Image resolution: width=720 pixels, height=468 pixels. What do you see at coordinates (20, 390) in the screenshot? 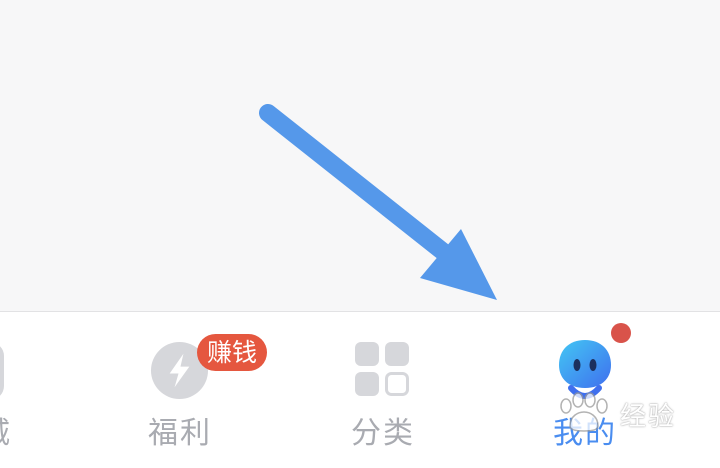
I see `tab-partial: 城` at bounding box center [20, 390].